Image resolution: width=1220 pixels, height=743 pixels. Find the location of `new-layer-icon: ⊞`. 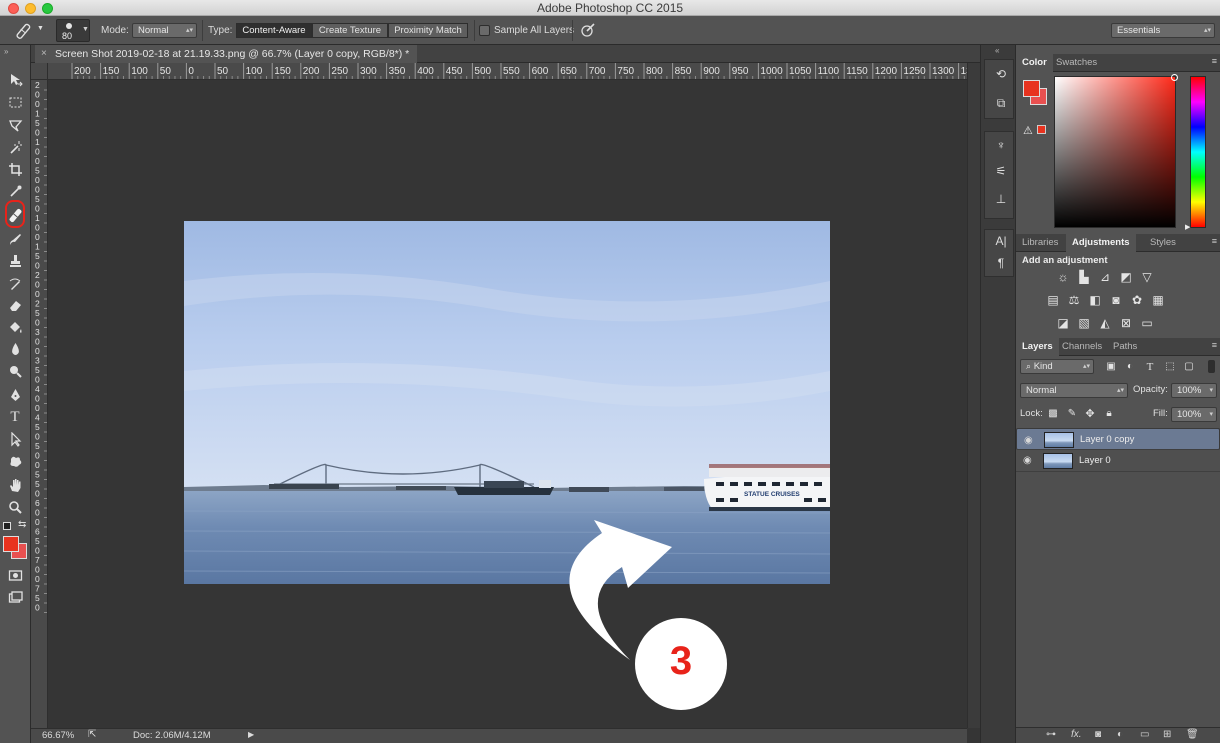

new-layer-icon: ⊞ is located at coordinates (1167, 734).